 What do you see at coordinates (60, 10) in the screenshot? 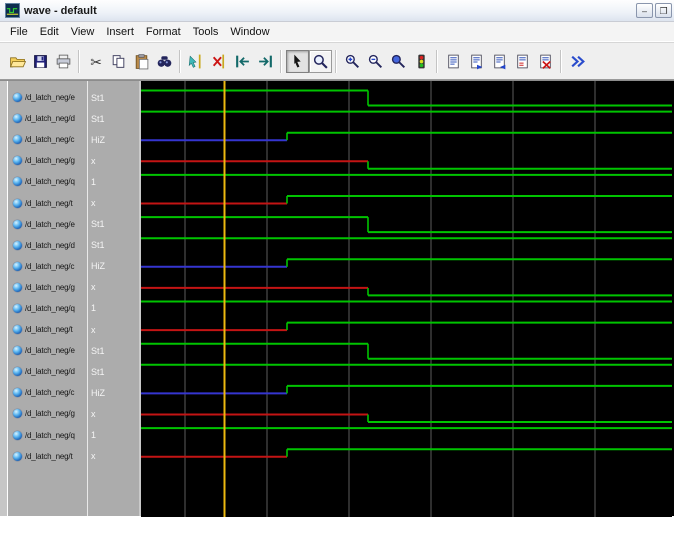
I see `window-title: wave - default` at bounding box center [60, 10].